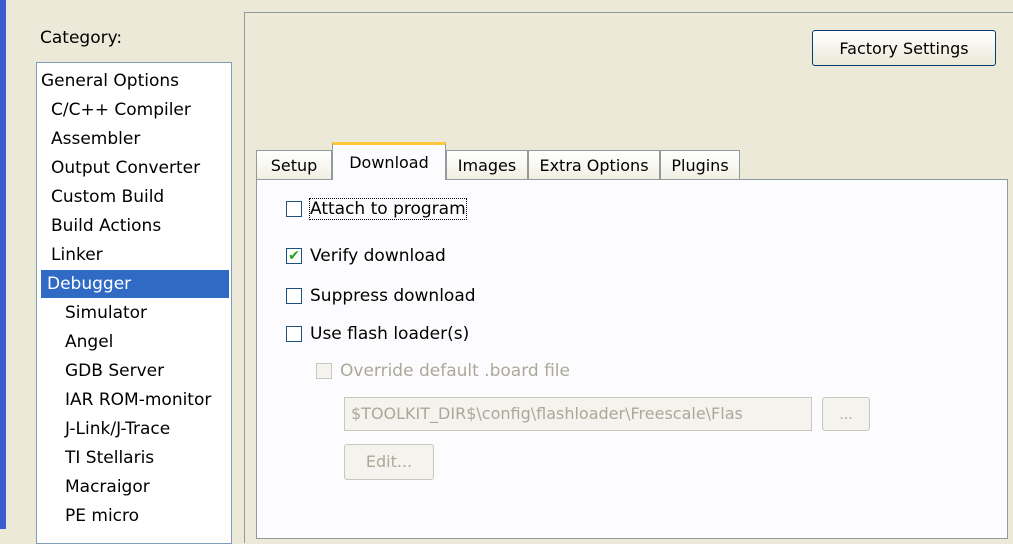 The width and height of the screenshot is (1013, 544). What do you see at coordinates (126, 168) in the screenshot?
I see `category-item-label: Output Converter` at bounding box center [126, 168].